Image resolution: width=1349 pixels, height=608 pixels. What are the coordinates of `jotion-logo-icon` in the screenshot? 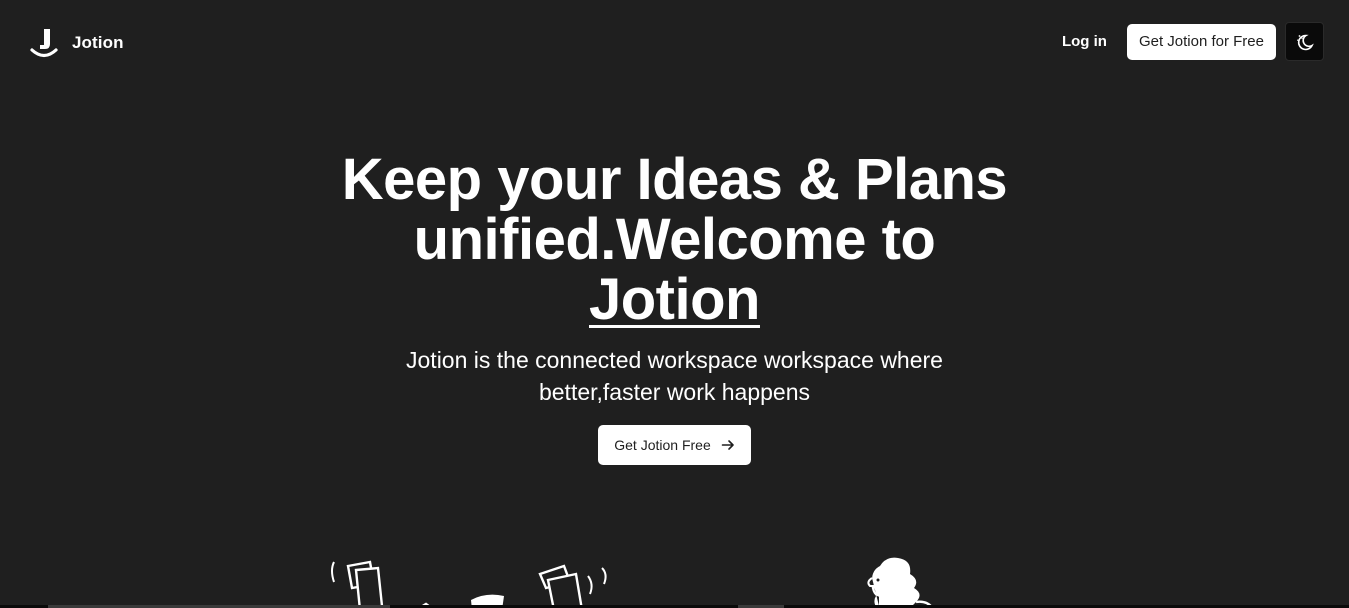 It's located at (44, 43).